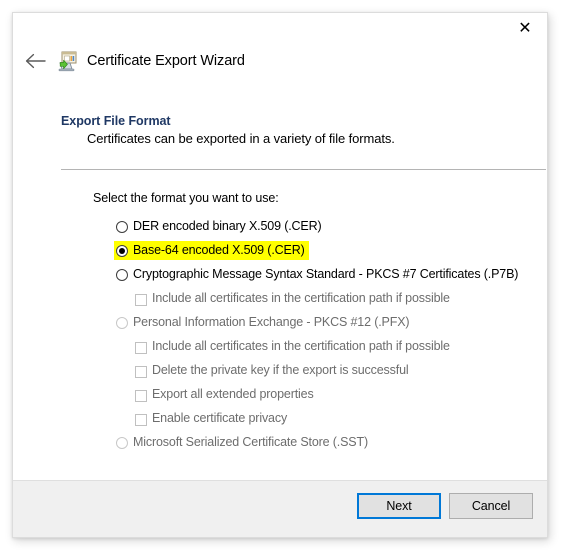 This screenshot has width=573, height=551. I want to click on next-button: Next, so click(399, 506).